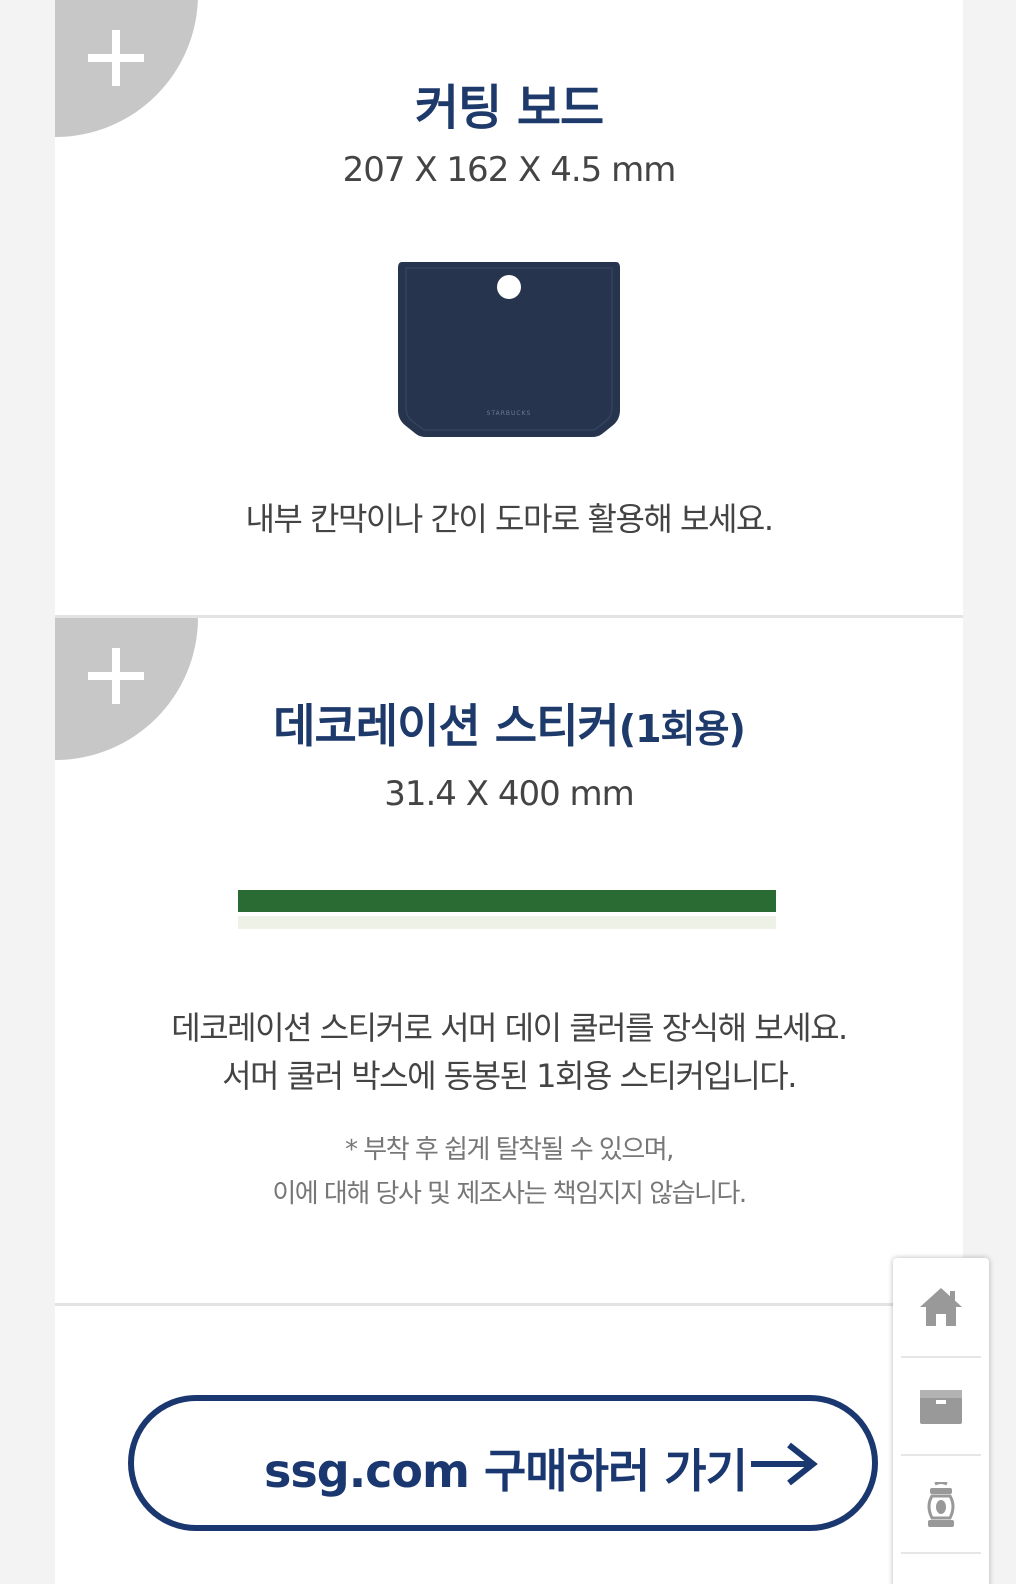 This screenshot has width=1016, height=1584. What do you see at coordinates (506, 1471) in the screenshot?
I see `ssg-purchase-label: ssg.com 구매하러 가기` at bounding box center [506, 1471].